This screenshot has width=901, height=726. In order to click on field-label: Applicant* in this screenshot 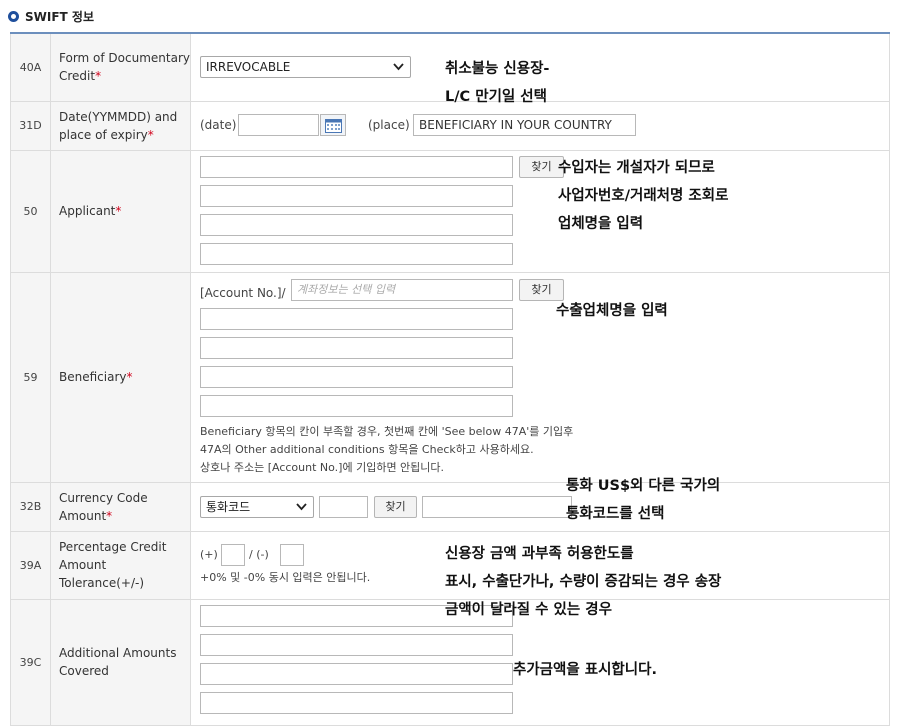, I will do `click(120, 211)`.